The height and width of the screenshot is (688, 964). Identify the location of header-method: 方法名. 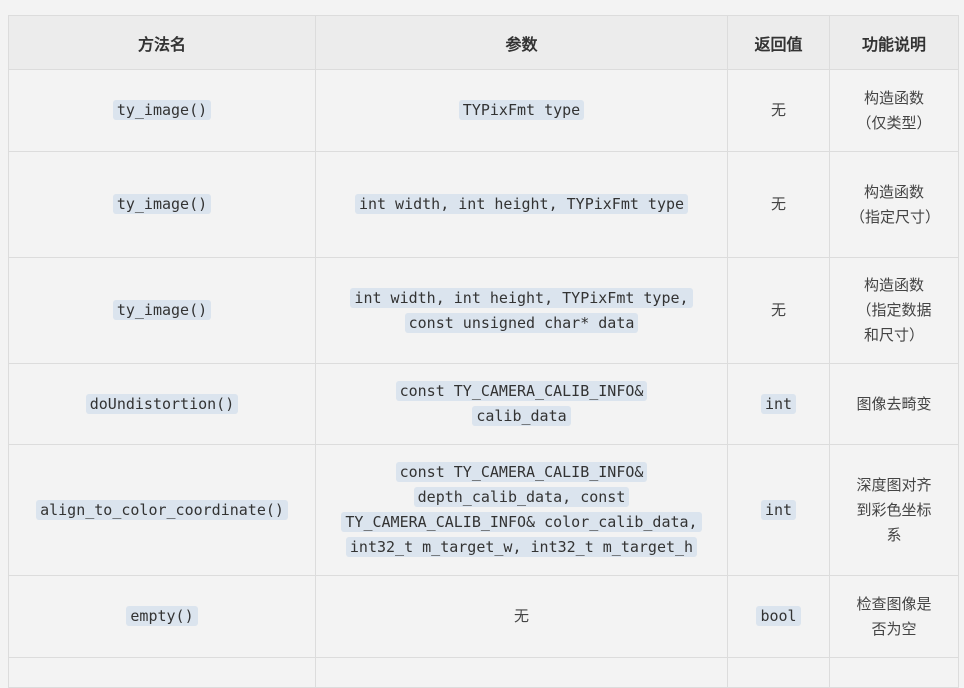
(162, 42).